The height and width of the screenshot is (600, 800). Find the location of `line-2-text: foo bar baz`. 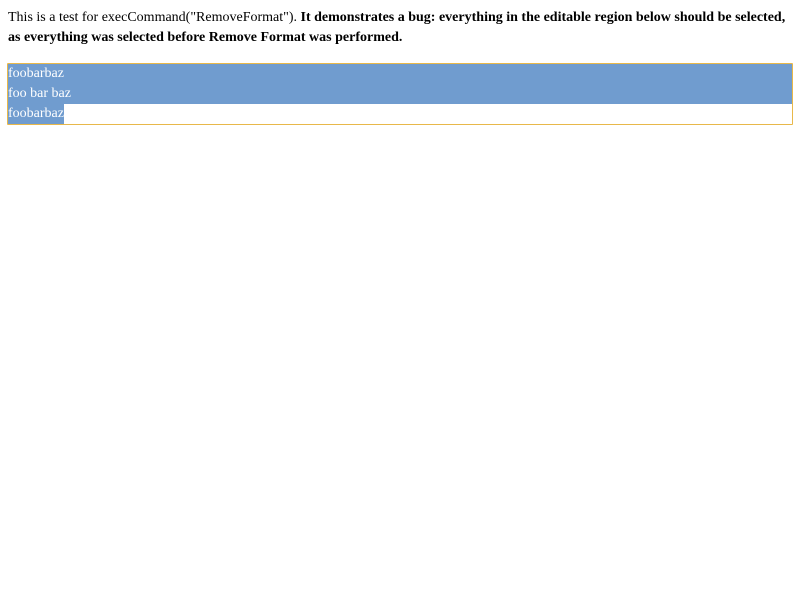

line-2-text: foo bar baz is located at coordinates (39, 93).